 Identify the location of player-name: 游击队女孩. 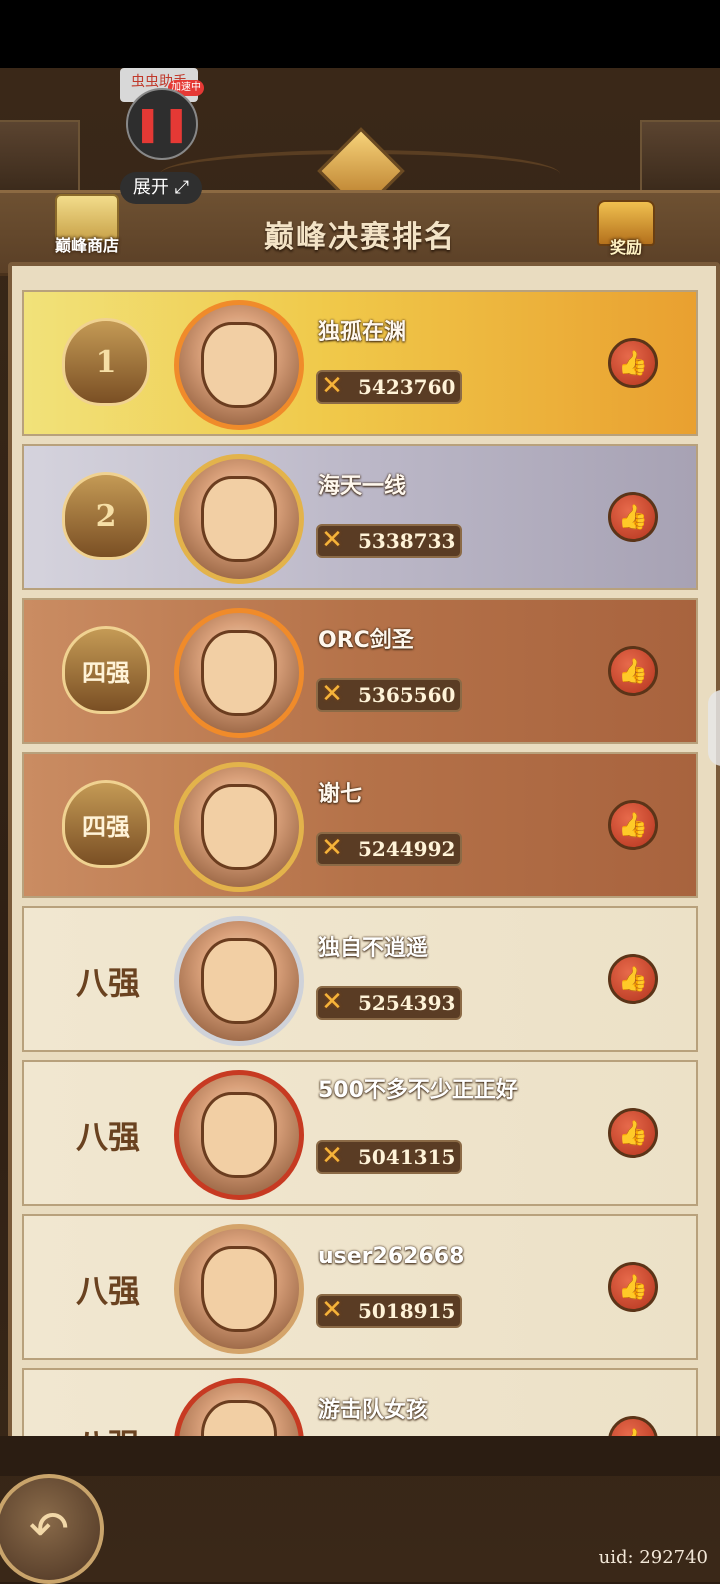
(373, 1410).